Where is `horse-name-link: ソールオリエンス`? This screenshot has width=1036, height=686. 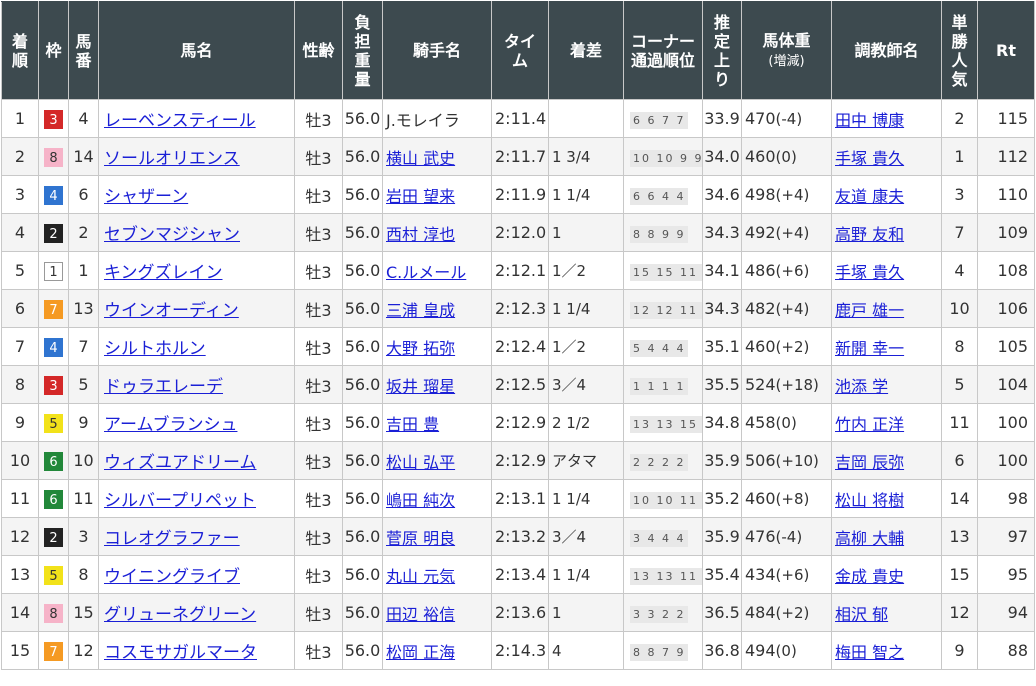
horse-name-link: ソールオリエンス is located at coordinates (172, 159).